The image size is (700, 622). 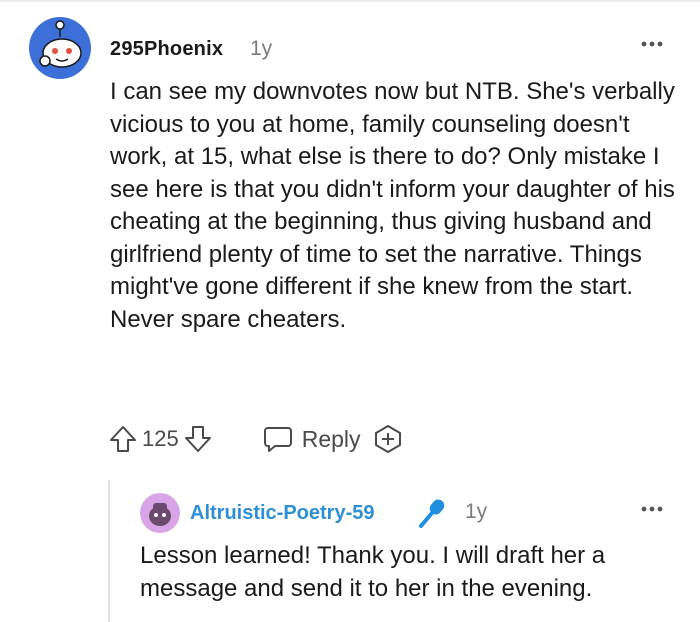 I want to click on thread-line, so click(x=109, y=551).